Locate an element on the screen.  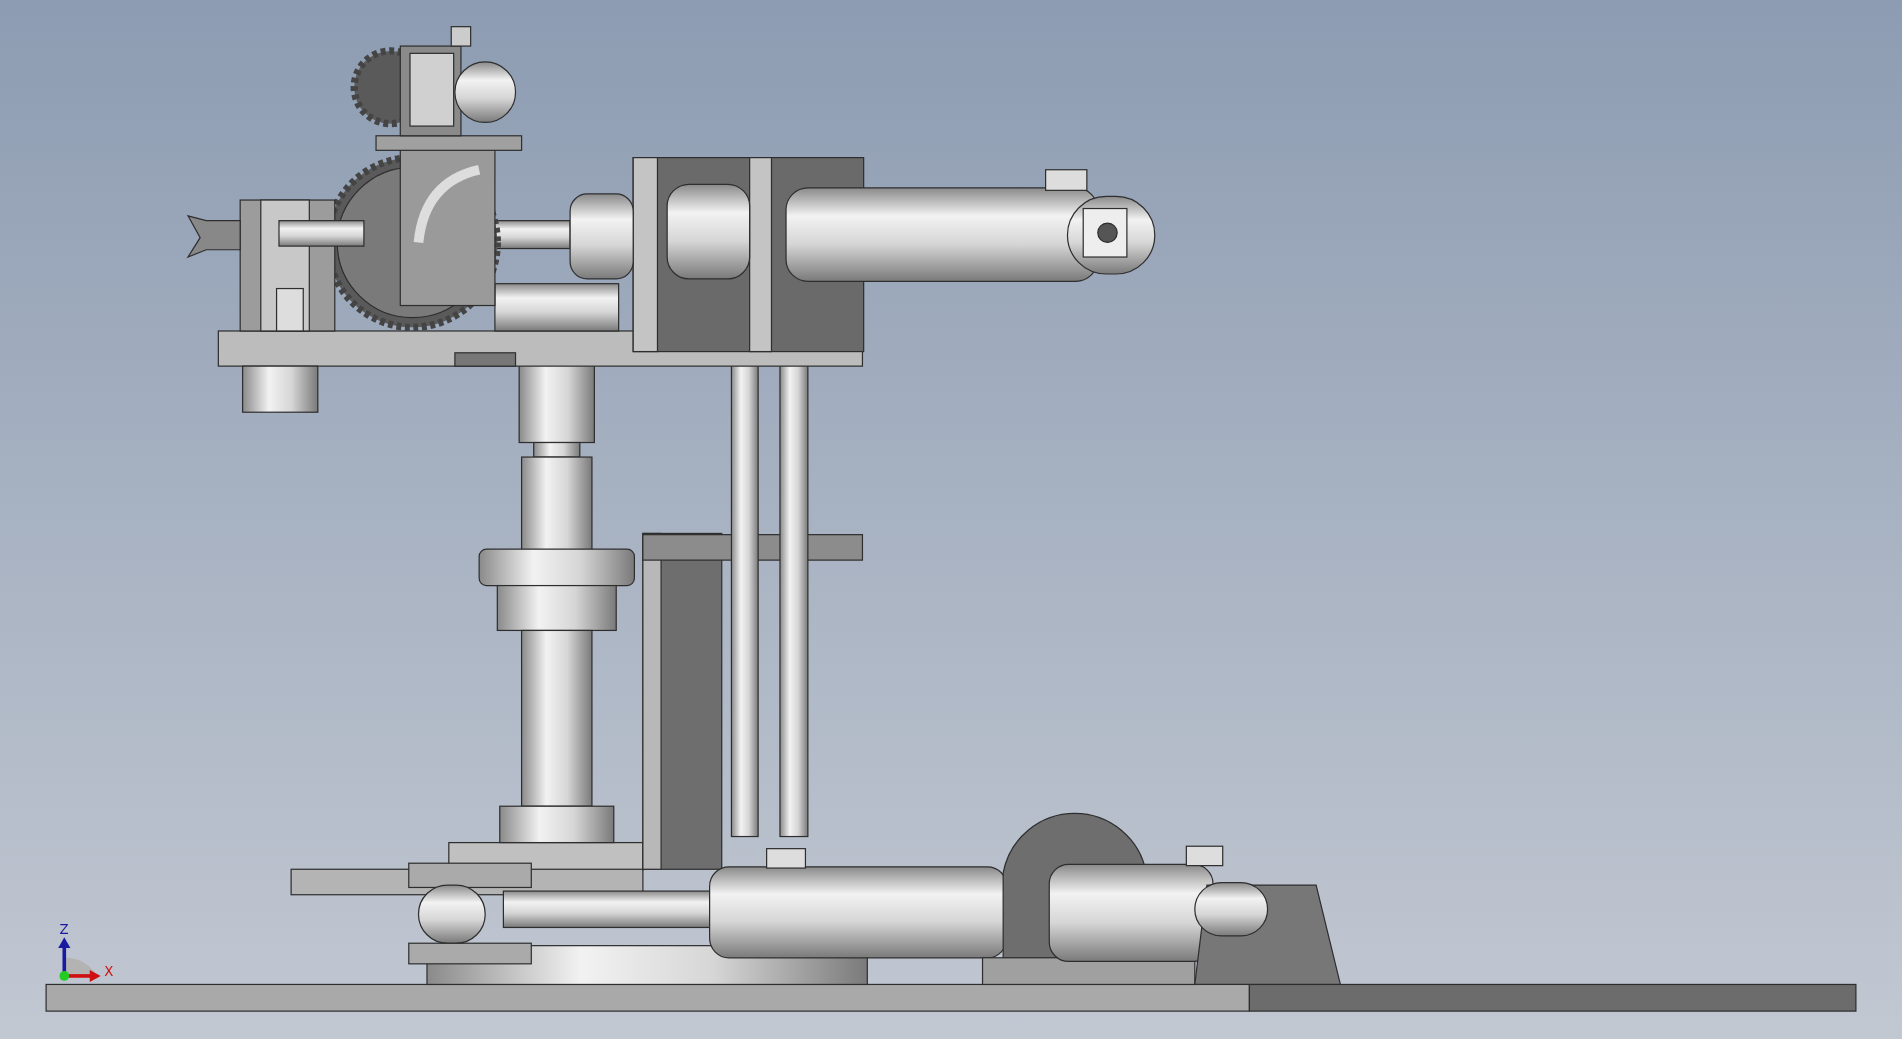
z-axis-label: Z is located at coordinates (64, 929).